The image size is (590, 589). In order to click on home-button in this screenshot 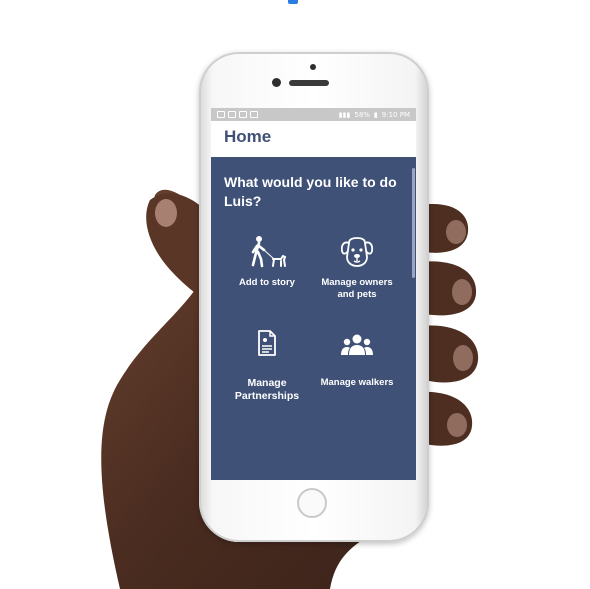, I will do `click(312, 503)`.